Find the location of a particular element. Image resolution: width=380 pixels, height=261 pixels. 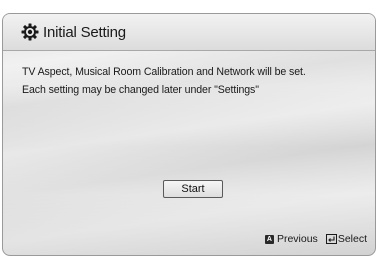

dialog-title-bar: Initial Setting is located at coordinates (189, 32).